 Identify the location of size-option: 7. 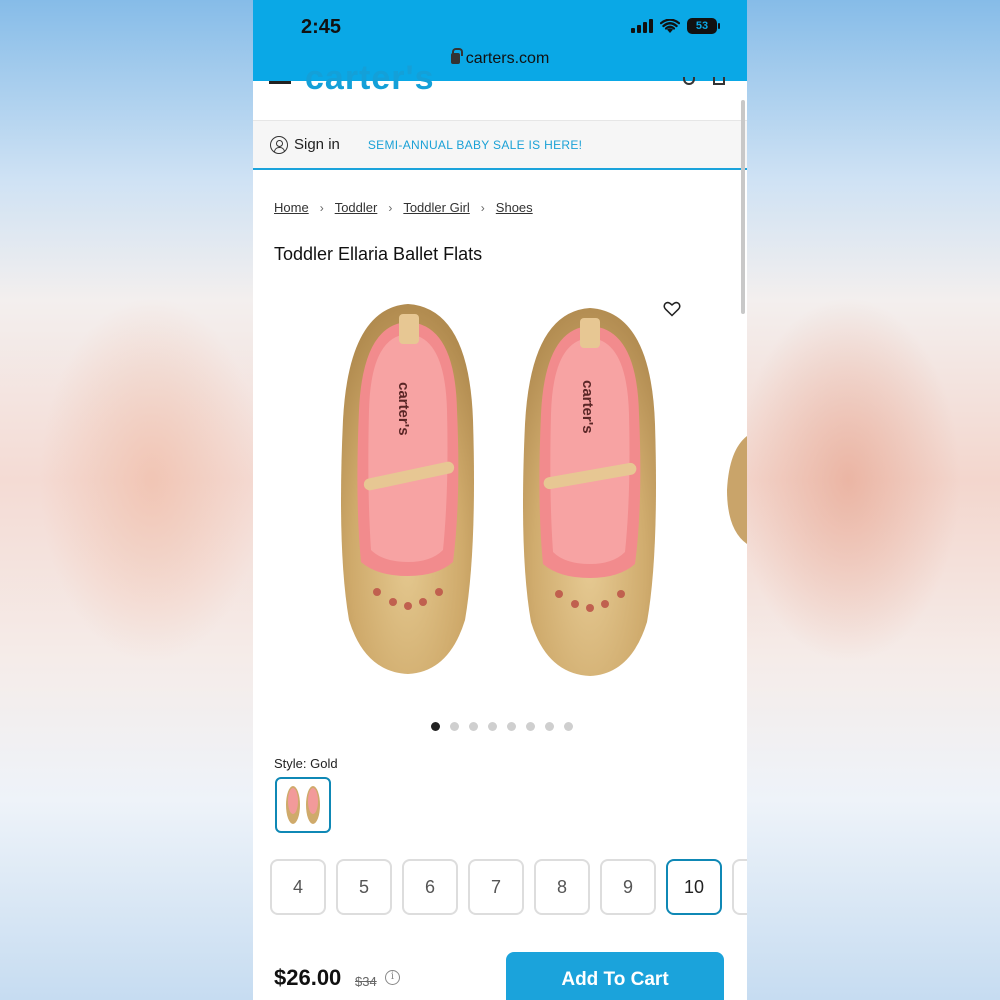
(496, 887).